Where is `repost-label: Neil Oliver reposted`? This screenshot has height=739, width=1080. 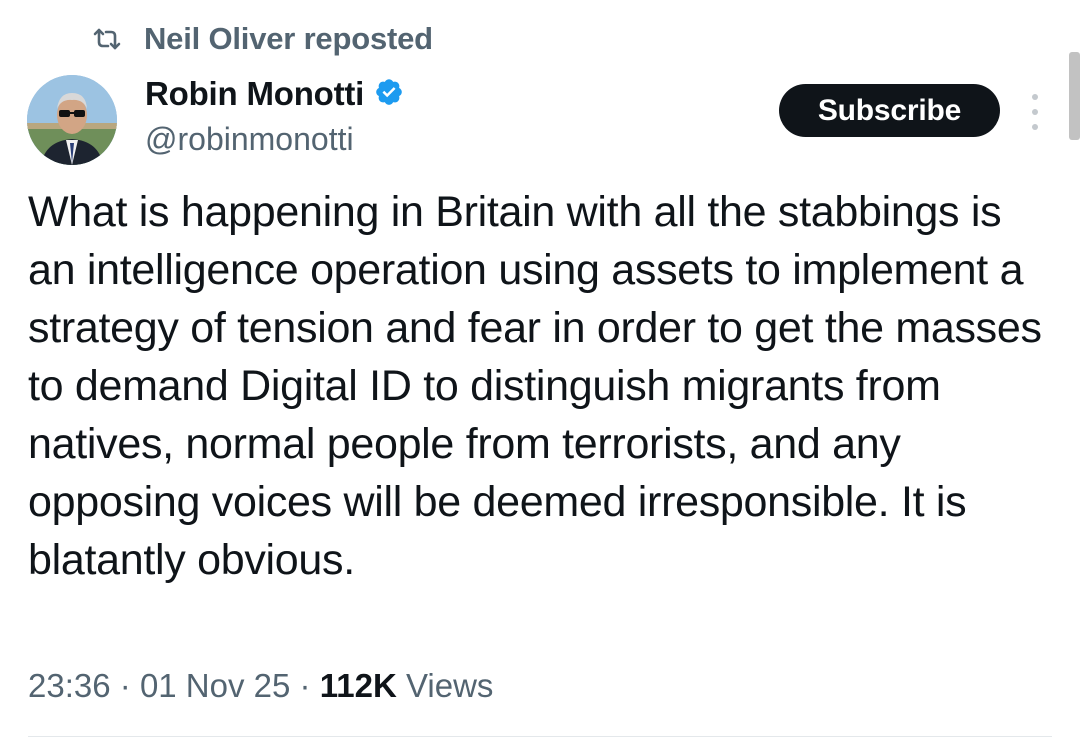 repost-label: Neil Oliver reposted is located at coordinates (288, 38).